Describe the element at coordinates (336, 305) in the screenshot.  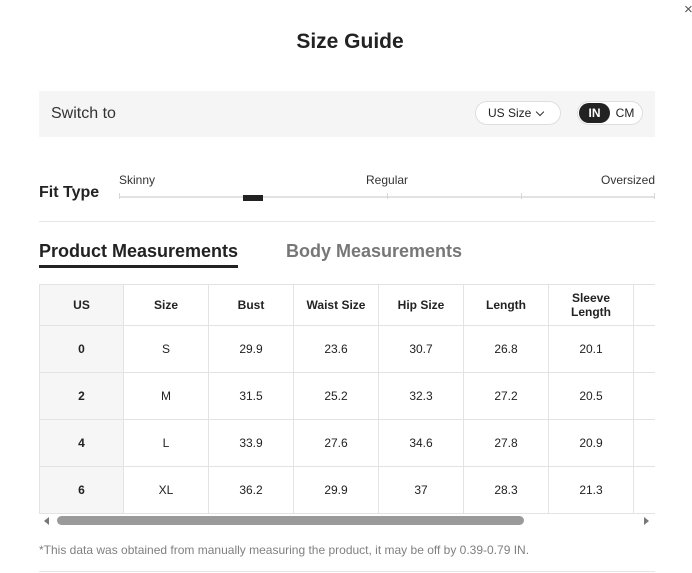
I see `column-header-waist: Waist Size` at that location.